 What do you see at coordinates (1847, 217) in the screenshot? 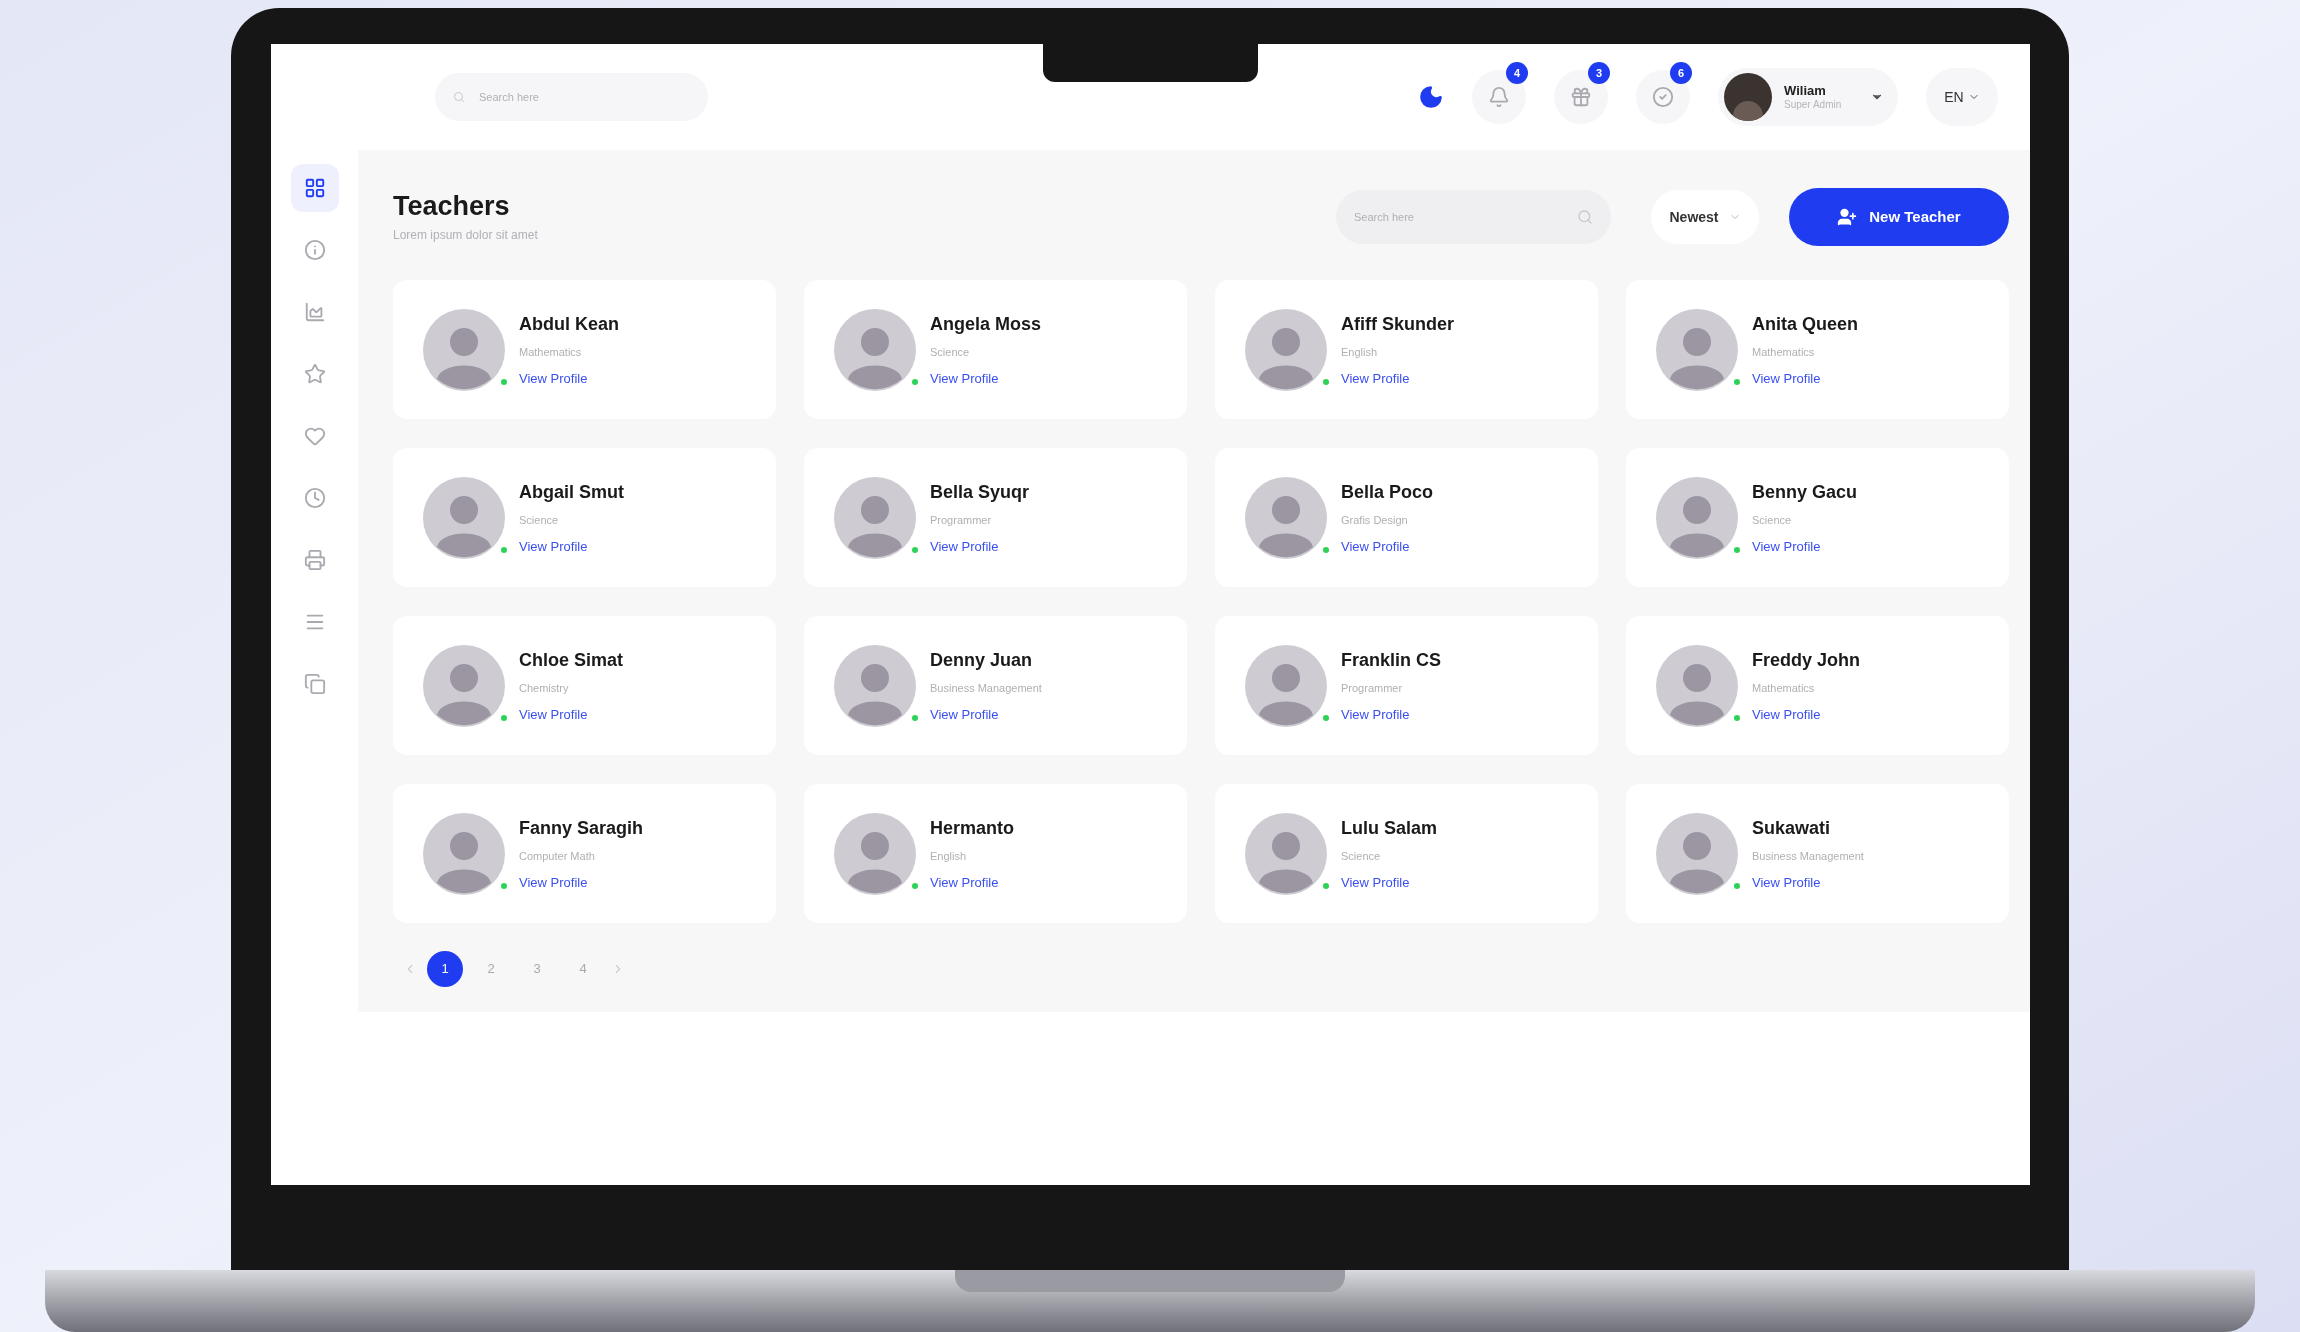
I see `user-plus-icon` at bounding box center [1847, 217].